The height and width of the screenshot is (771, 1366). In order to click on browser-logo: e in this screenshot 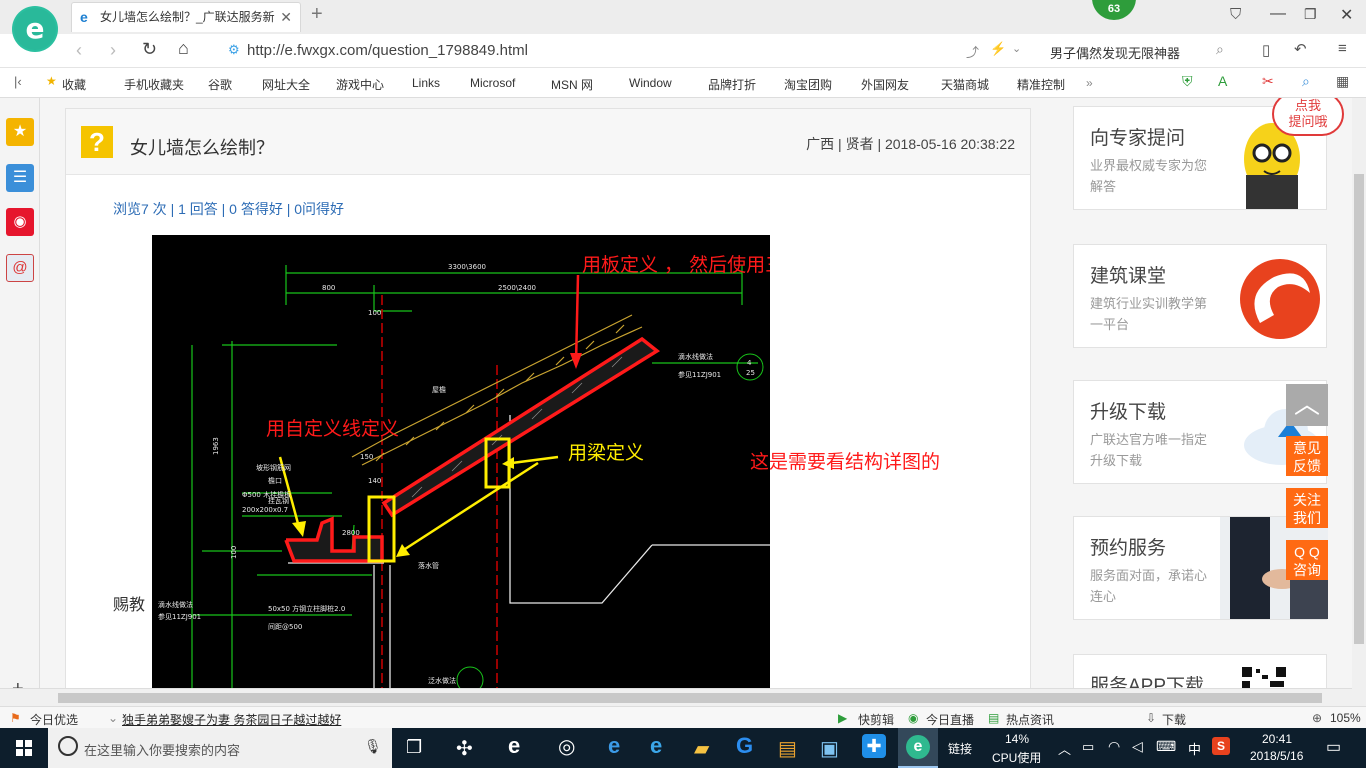, I will do `click(35, 29)`.